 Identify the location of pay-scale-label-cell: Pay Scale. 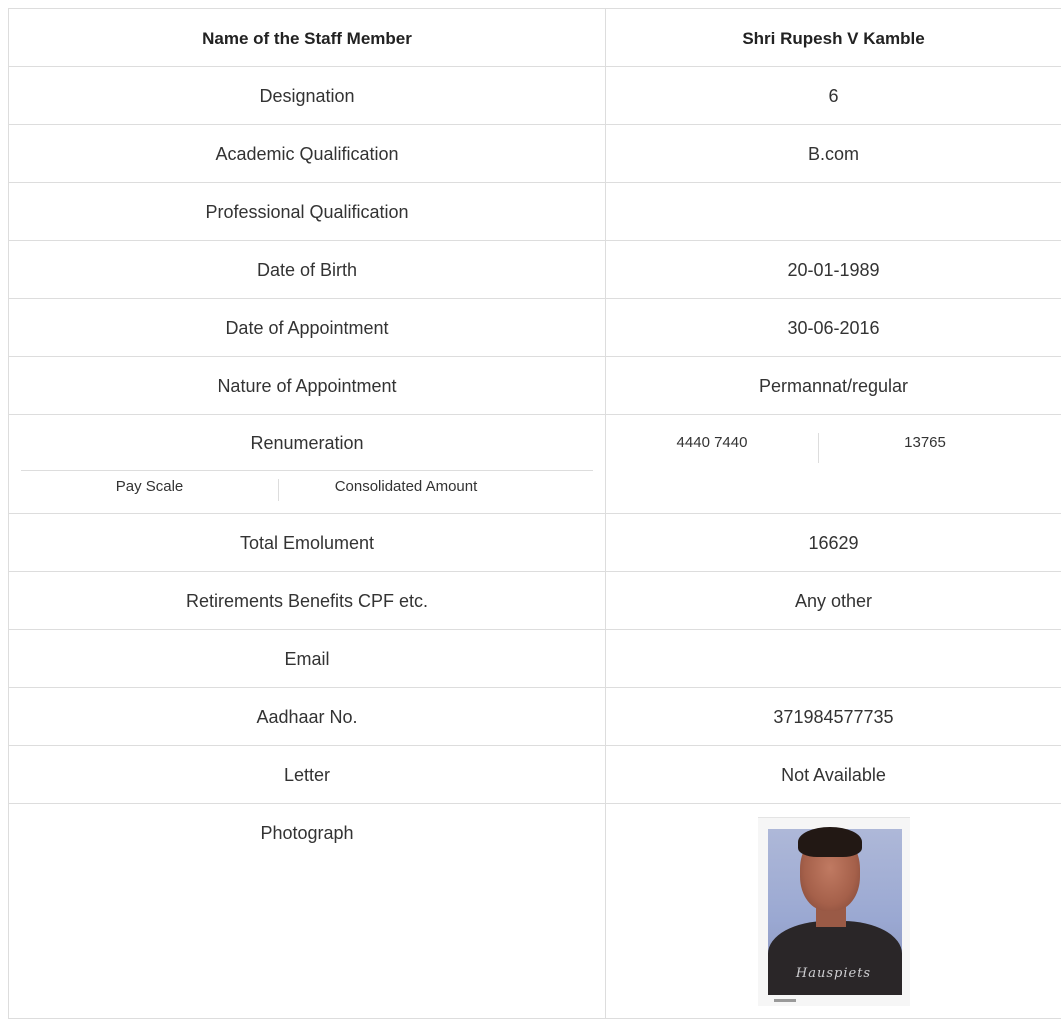
(150, 490).